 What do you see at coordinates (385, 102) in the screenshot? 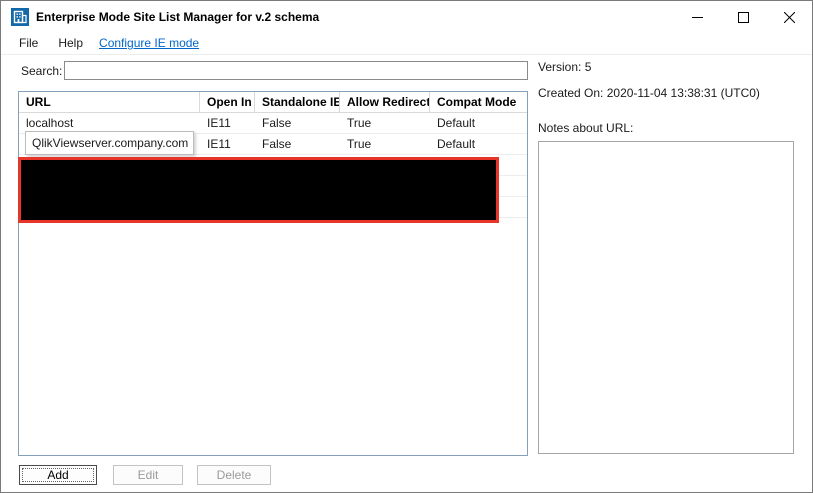
I see `column-header-allow-redirect: Allow Redirect` at bounding box center [385, 102].